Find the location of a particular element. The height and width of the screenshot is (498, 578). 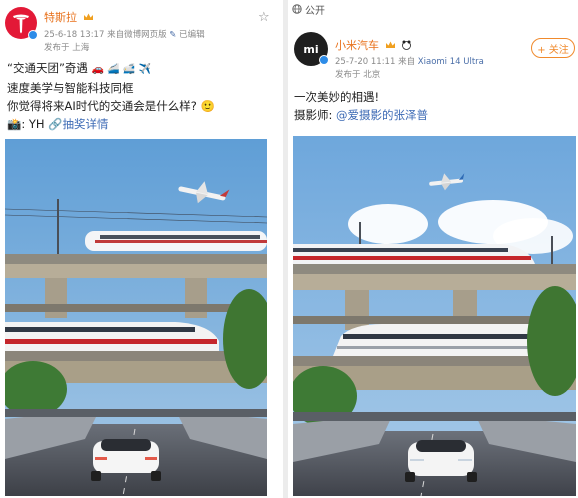

location-text: 发布于 北京 is located at coordinates (358, 75).